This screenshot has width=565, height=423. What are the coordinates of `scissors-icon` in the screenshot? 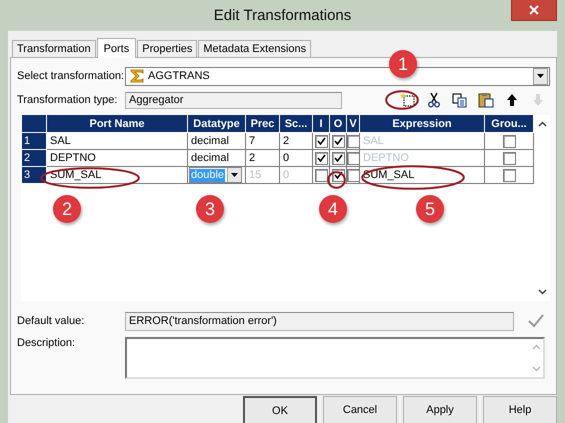 It's located at (434, 100).